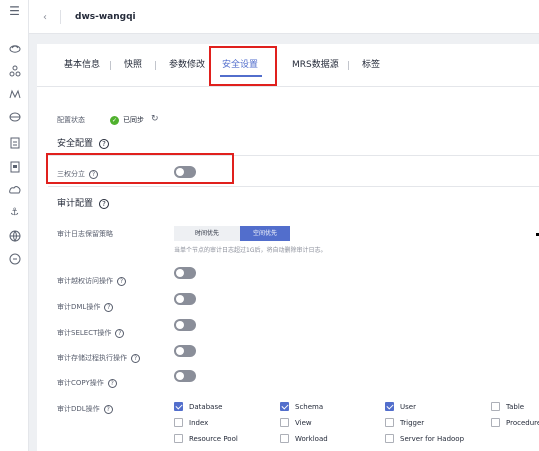 The width and height of the screenshot is (539, 451). I want to click on server-icon, so click(14, 166).